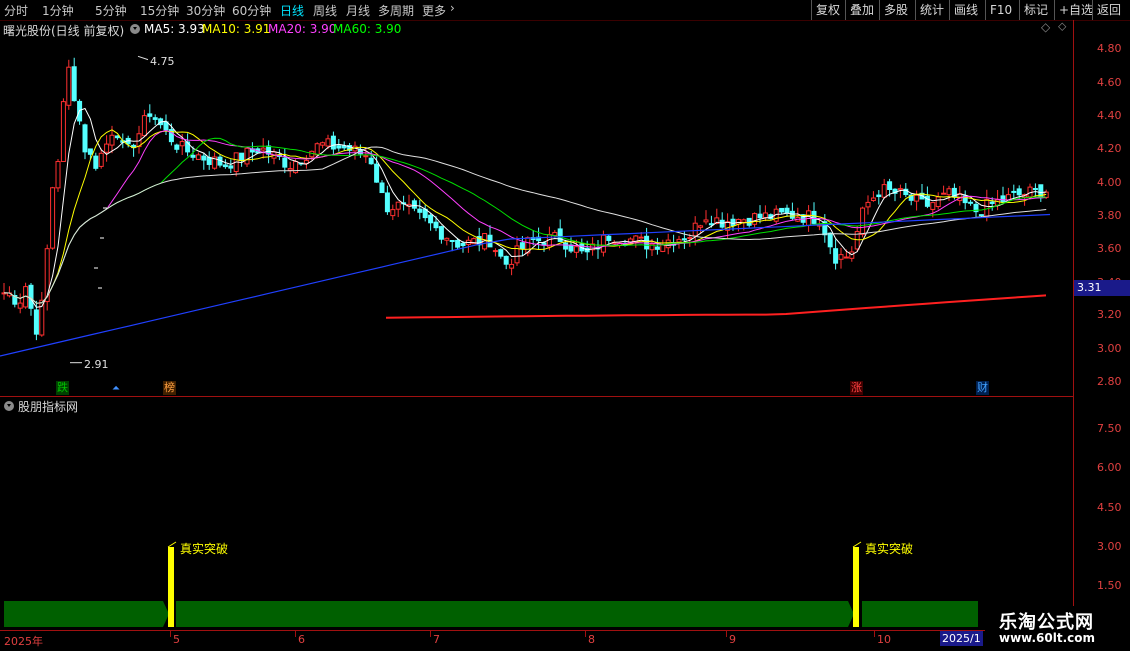  What do you see at coordinates (325, 10) in the screenshot?
I see `tab-weekly: 周线` at bounding box center [325, 10].